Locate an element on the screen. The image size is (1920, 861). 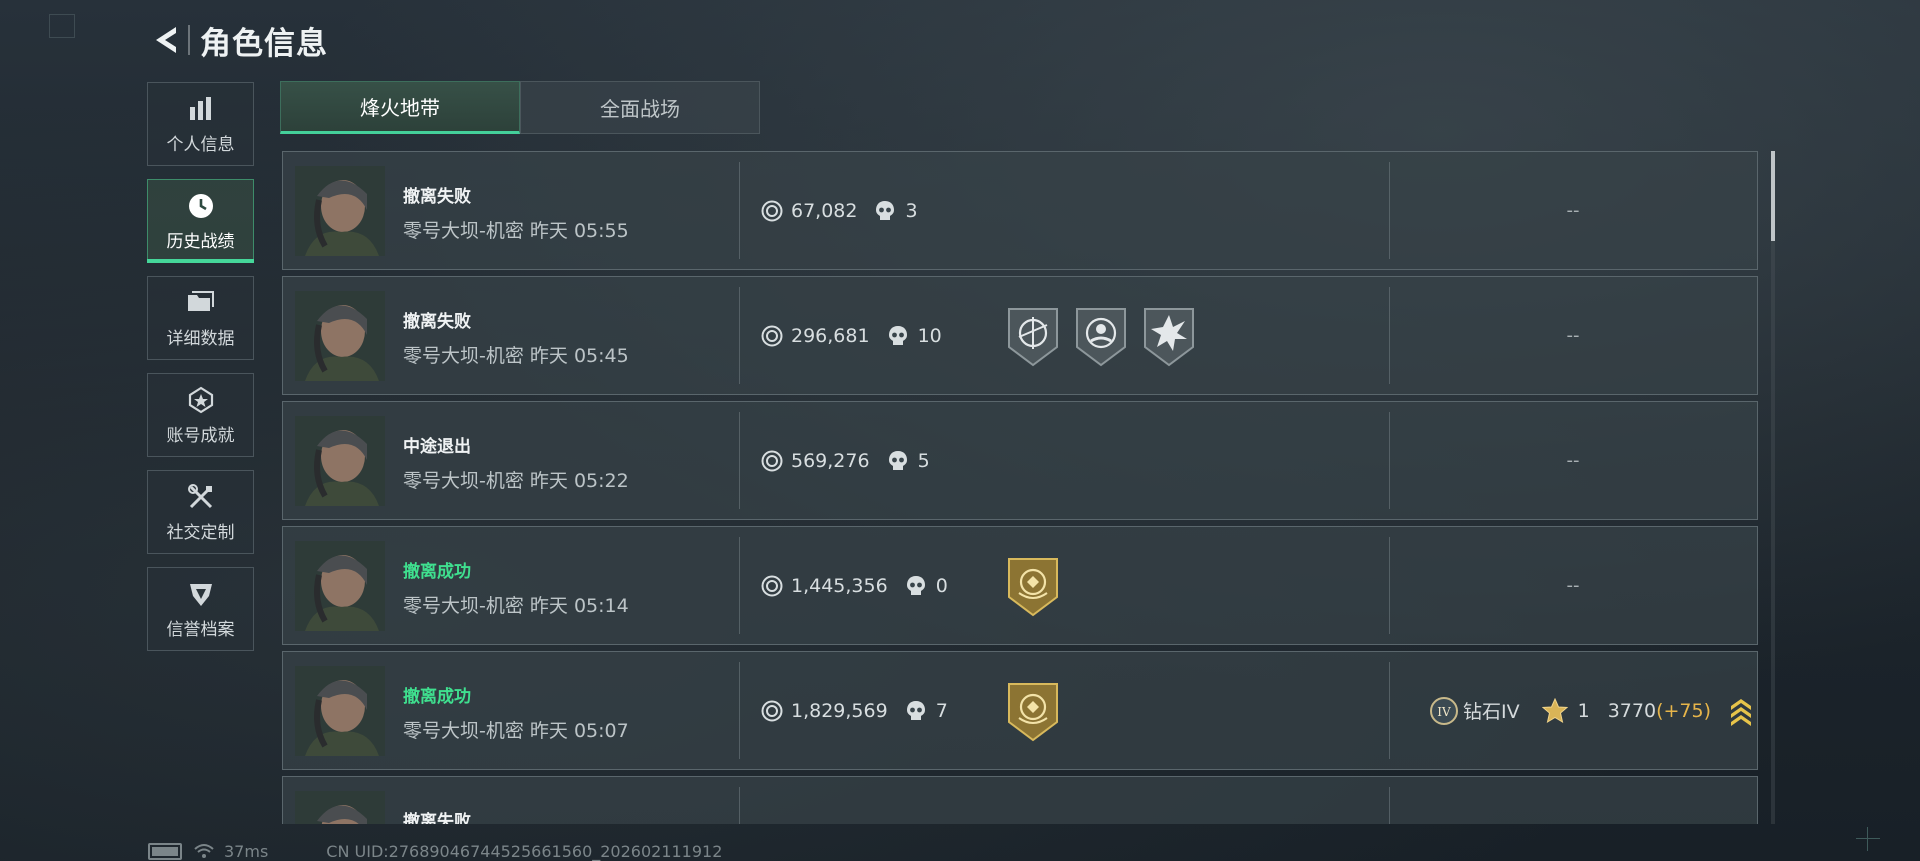
sidebar-item-label: 账号成就 is located at coordinates (200, 435).